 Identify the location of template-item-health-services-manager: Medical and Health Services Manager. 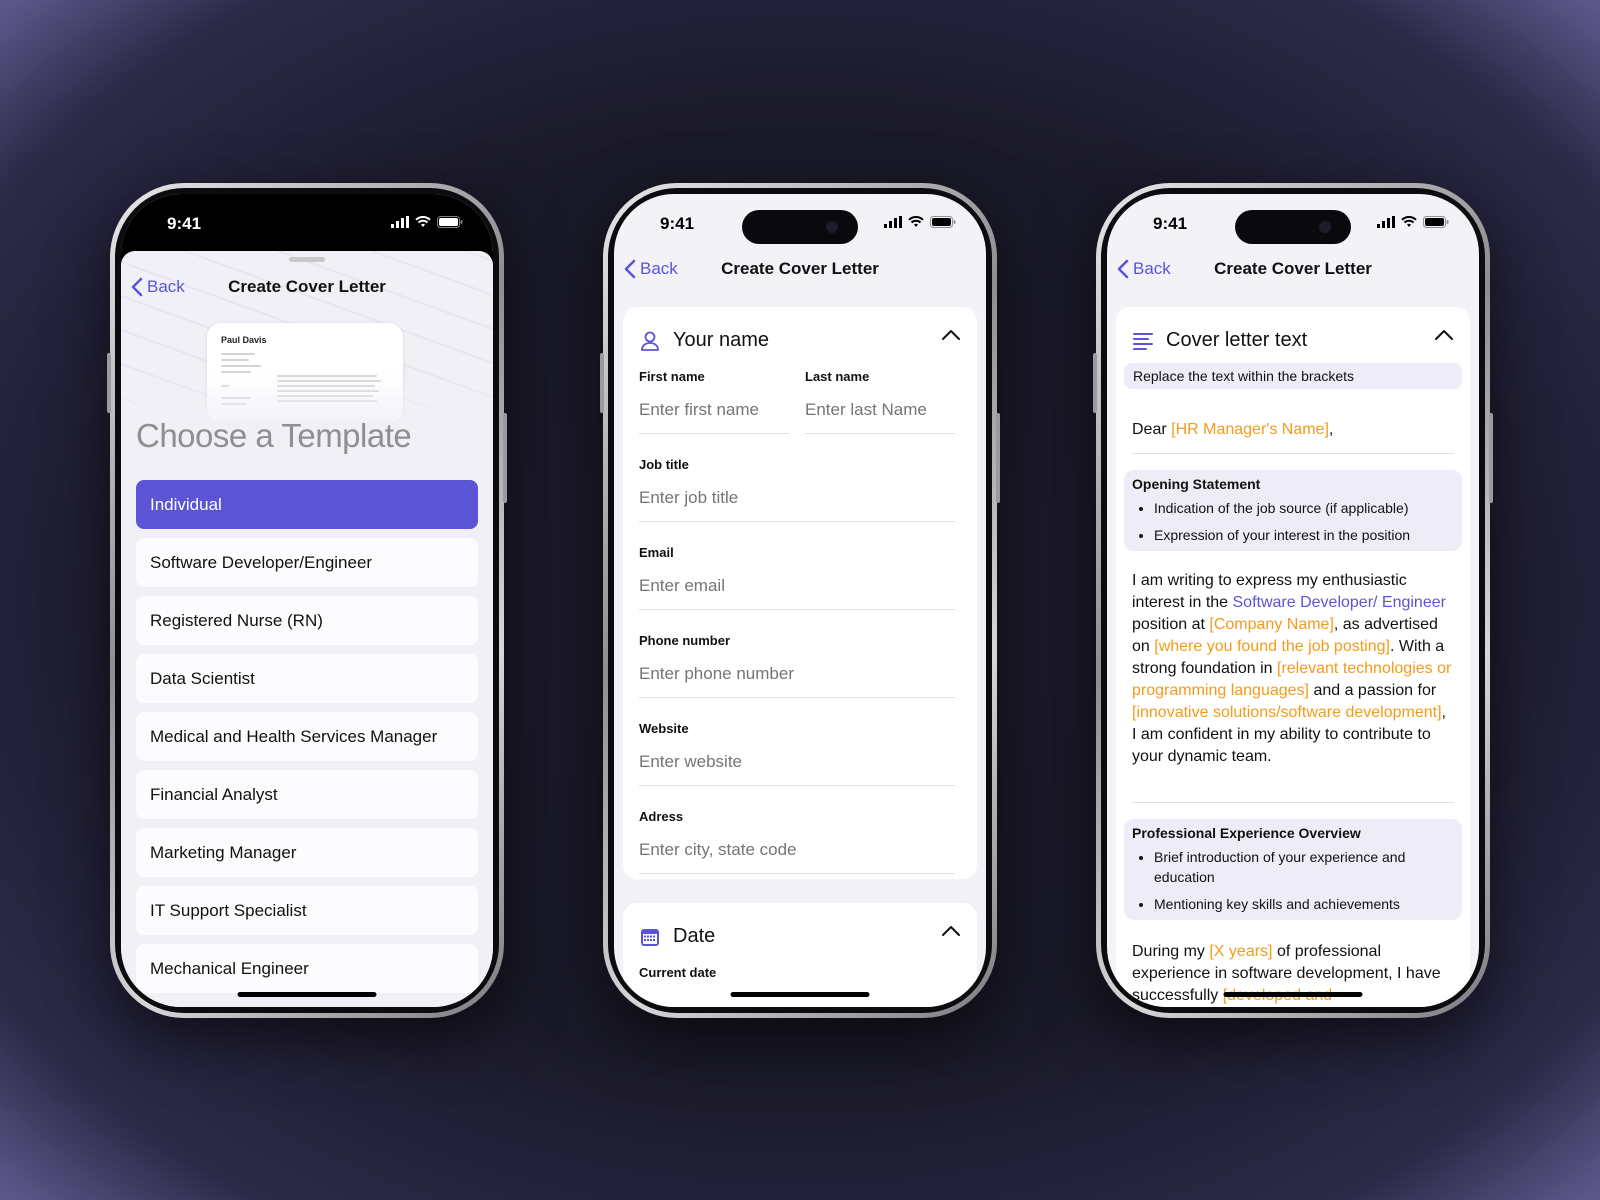
(307, 736).